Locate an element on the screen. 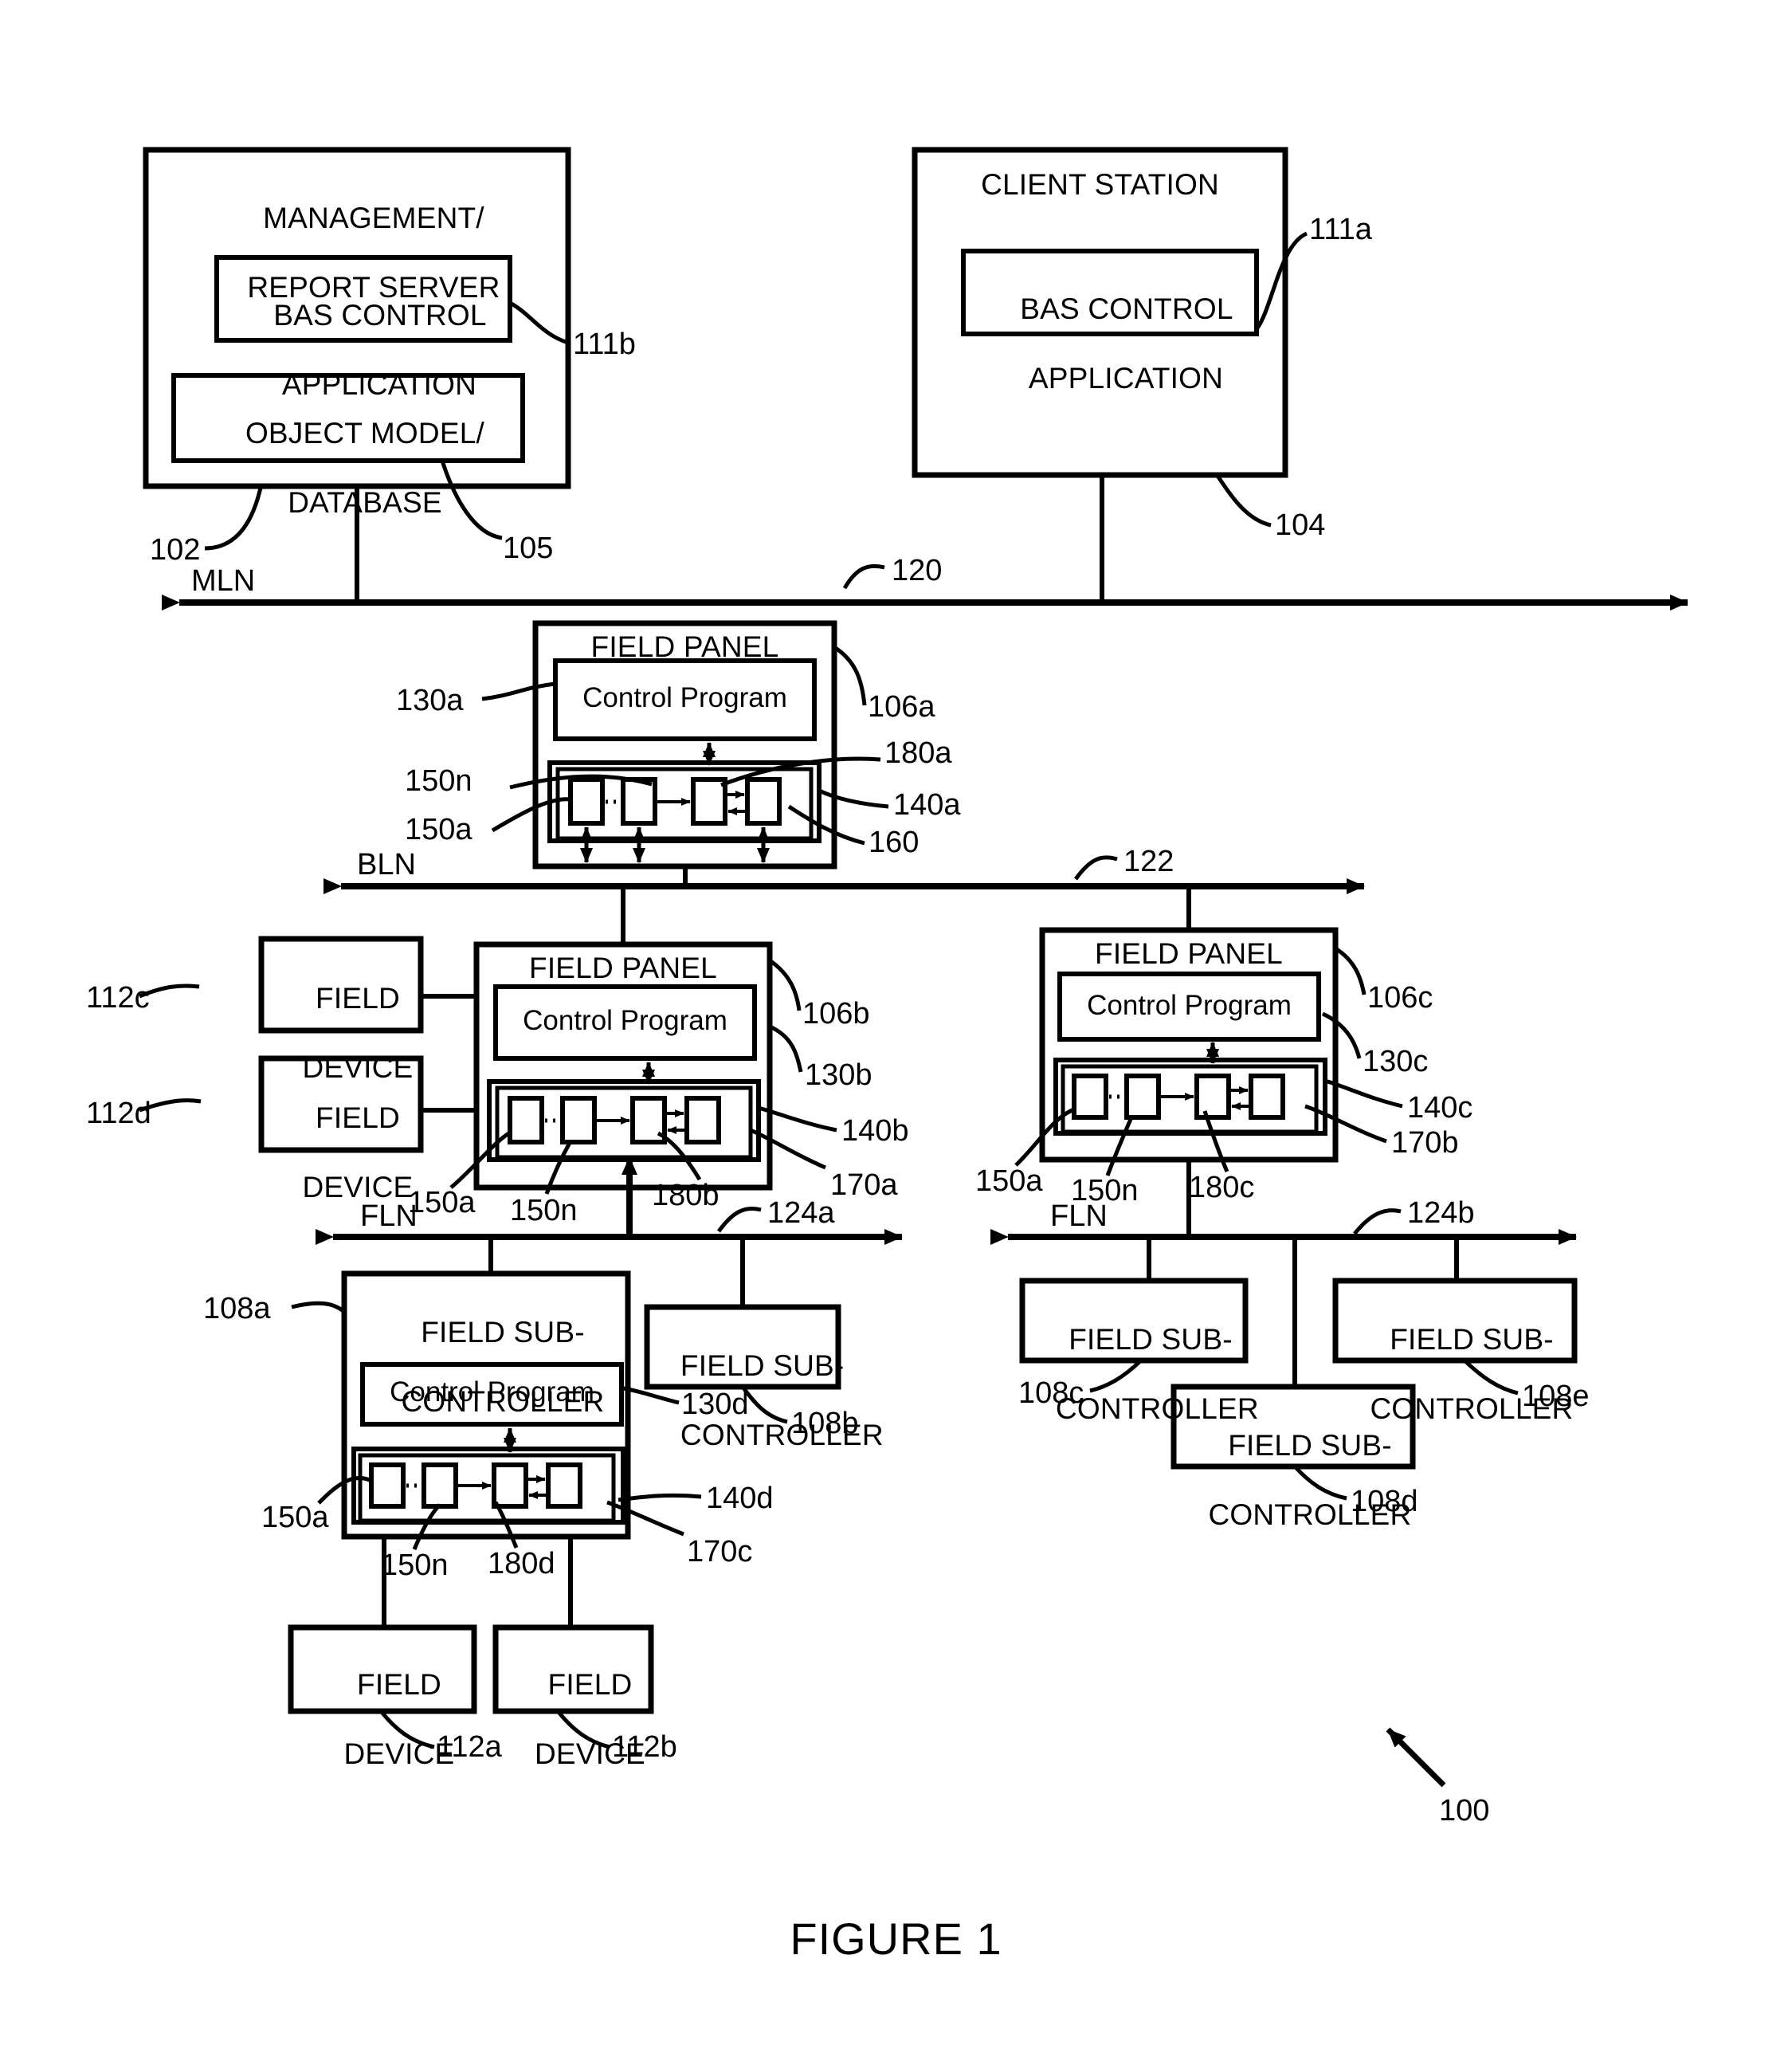 This screenshot has height=2065, width=1792. ref-180b: 180b is located at coordinates (686, 1195).